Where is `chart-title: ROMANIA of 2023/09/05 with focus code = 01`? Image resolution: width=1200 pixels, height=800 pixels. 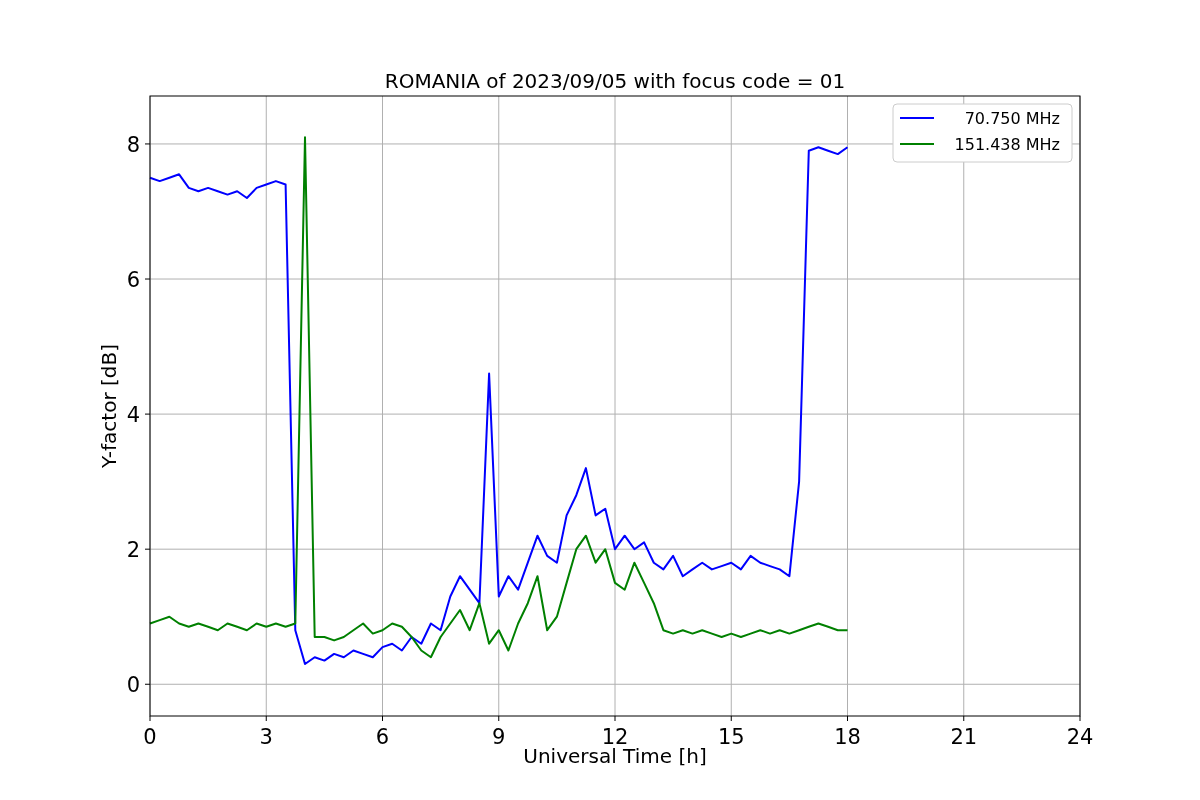
chart-title: ROMANIA of 2023/09/05 with focus code = 01 is located at coordinates (615, 81).